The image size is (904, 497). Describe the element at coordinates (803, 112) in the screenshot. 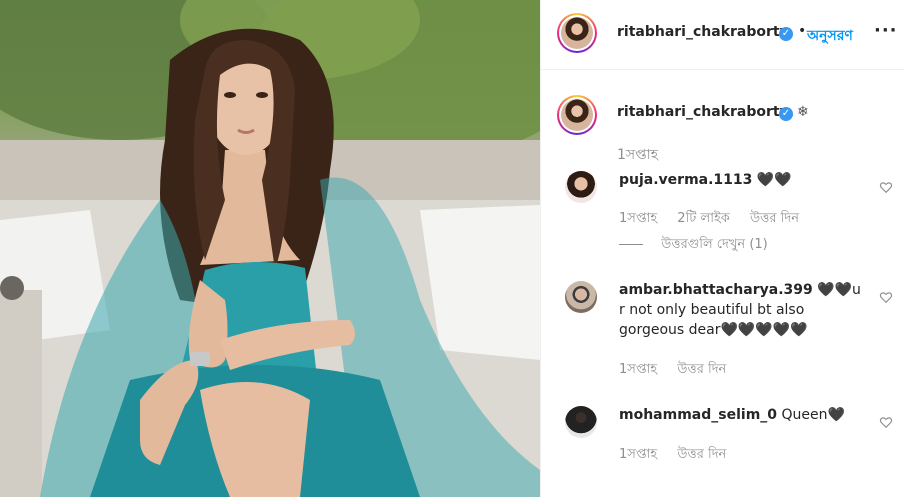

I see `caption-text: ❄` at that location.